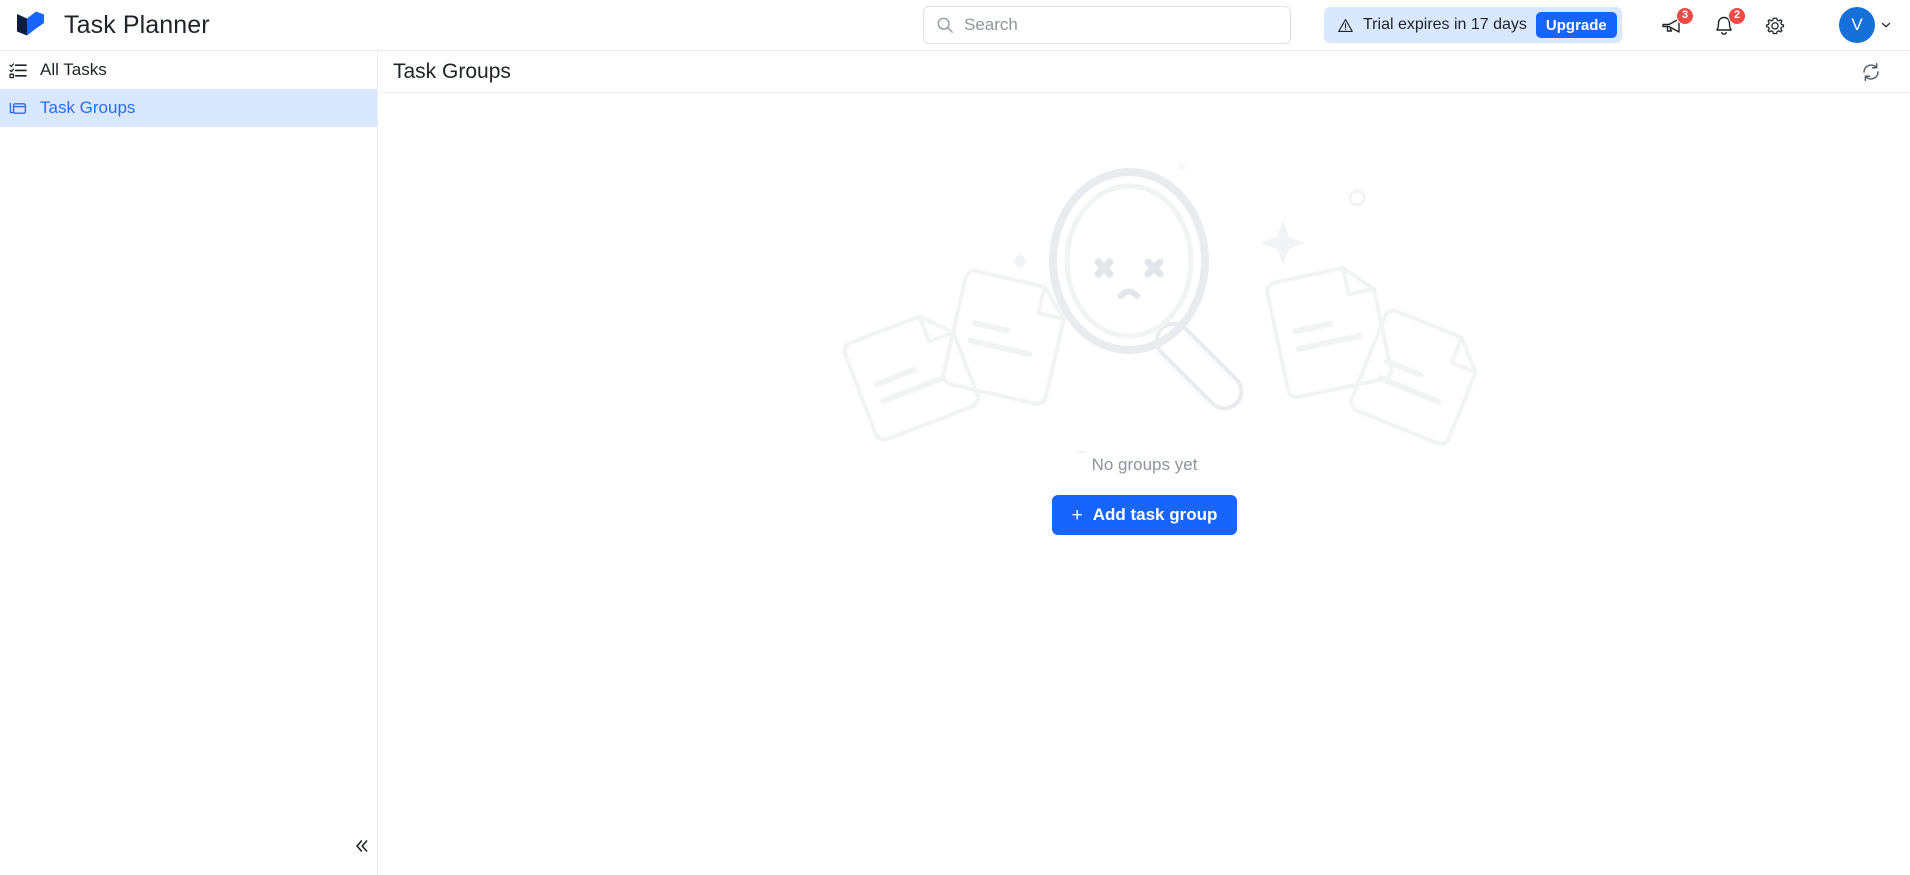 The width and height of the screenshot is (1910, 875). What do you see at coordinates (18, 108) in the screenshot?
I see `folders-icon` at bounding box center [18, 108].